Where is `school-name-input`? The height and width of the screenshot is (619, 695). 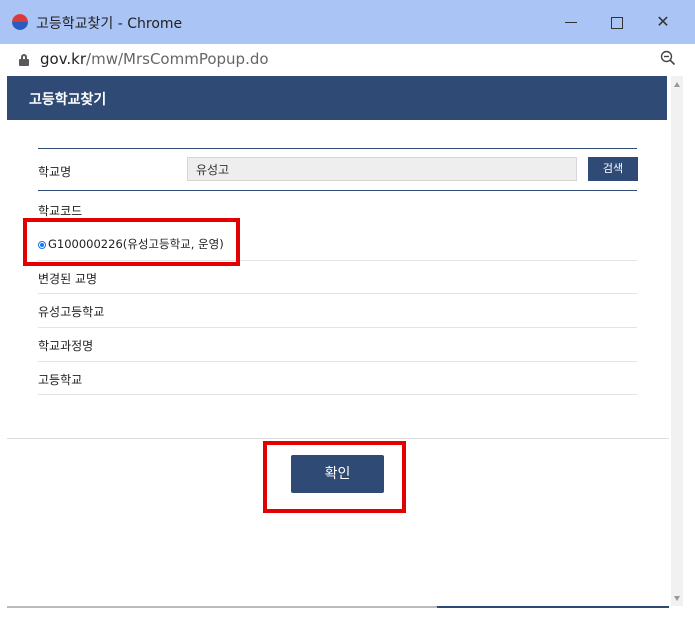 school-name-input is located at coordinates (382, 169).